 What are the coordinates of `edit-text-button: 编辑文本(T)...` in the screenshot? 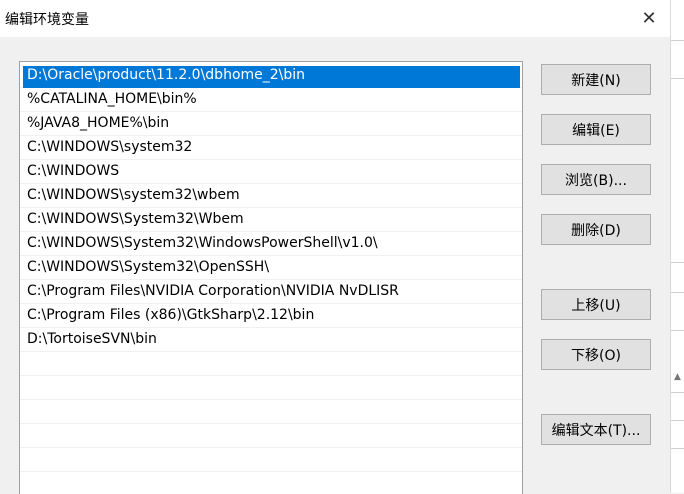 It's located at (596, 429).